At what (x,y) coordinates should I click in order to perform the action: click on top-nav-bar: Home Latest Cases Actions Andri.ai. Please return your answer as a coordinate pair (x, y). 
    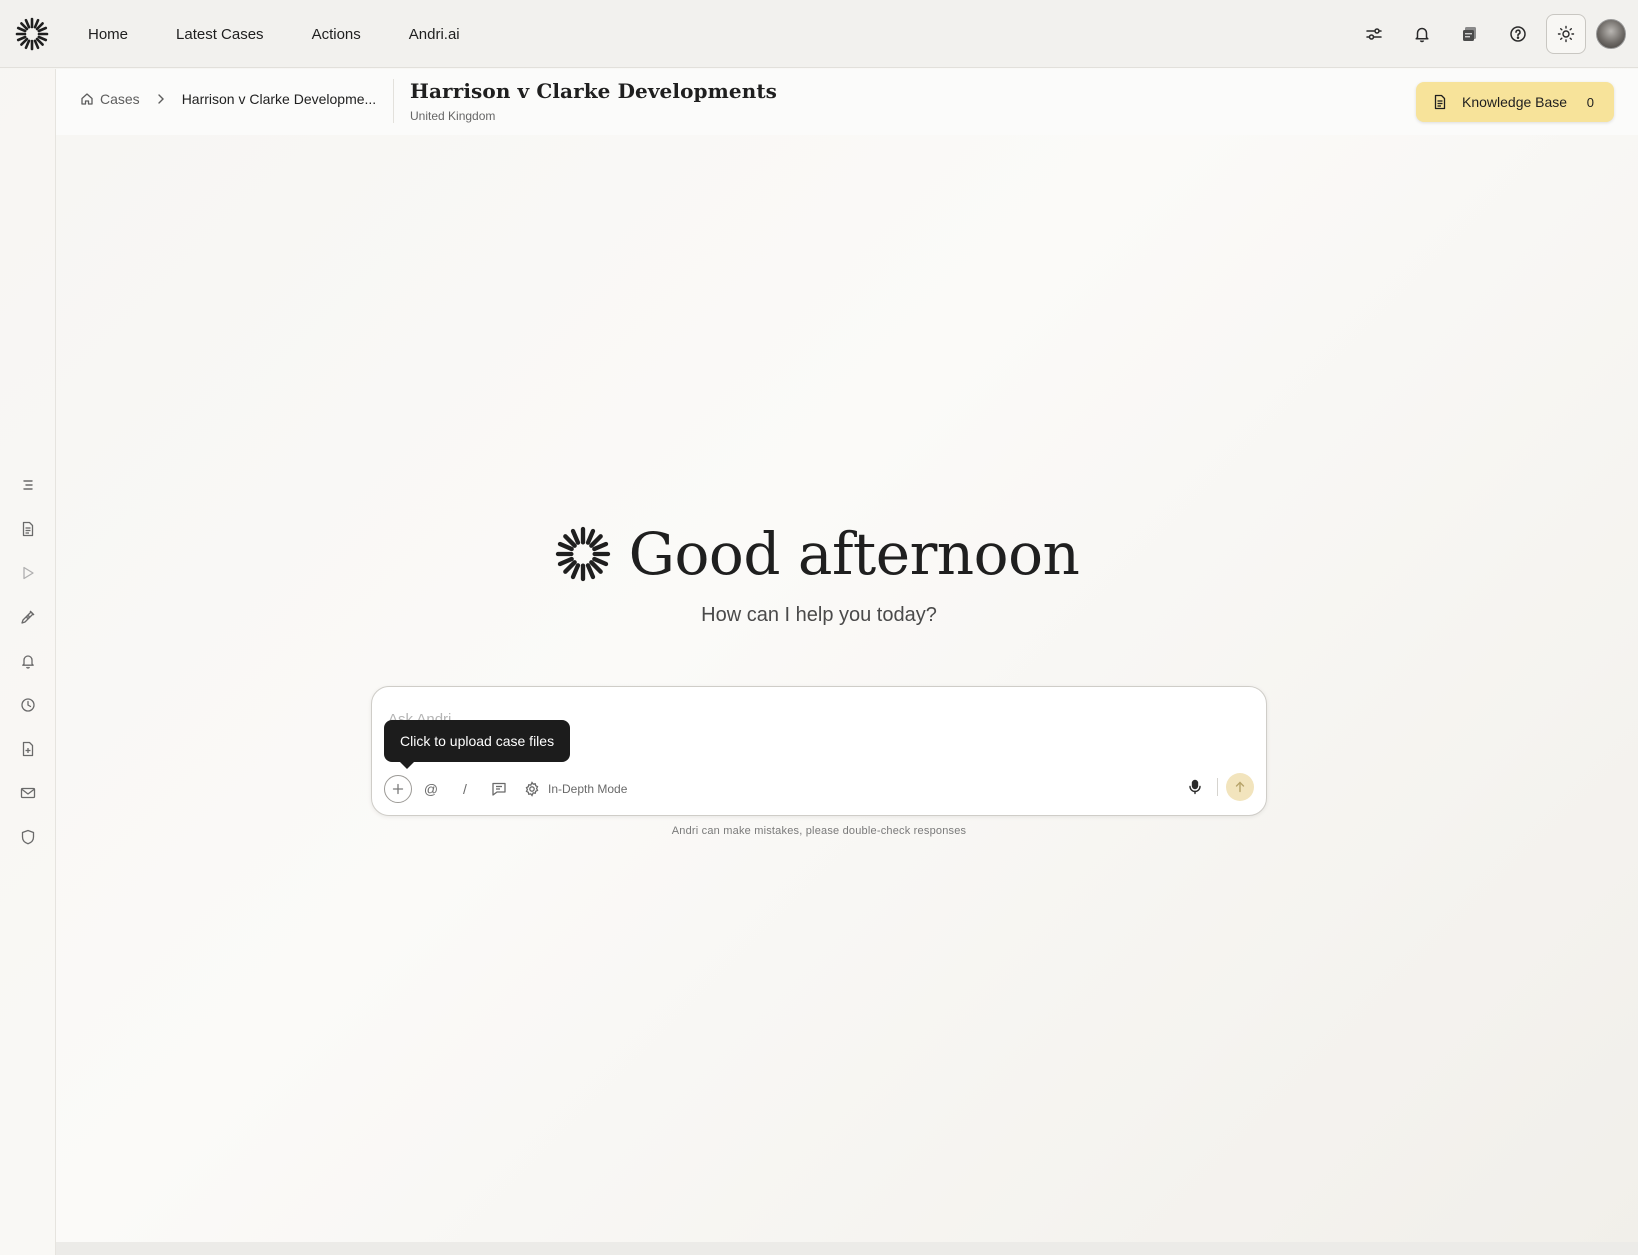
    Looking at the image, I should click on (819, 34).